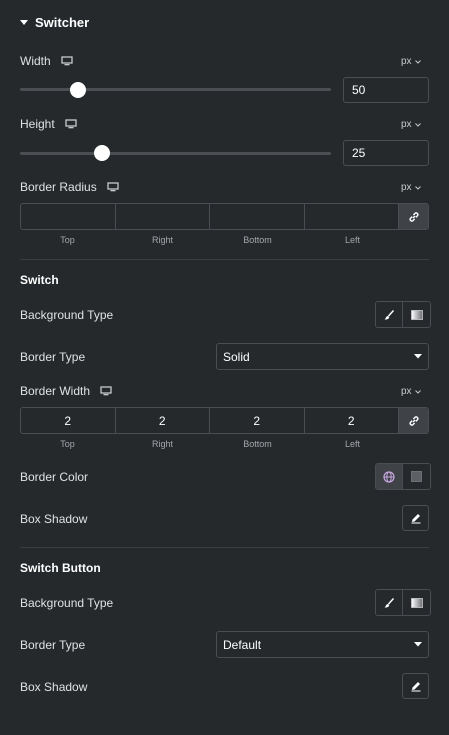 This screenshot has width=449, height=735. What do you see at coordinates (322, 356) in the screenshot?
I see `switch-border-type-select: Solid` at bounding box center [322, 356].